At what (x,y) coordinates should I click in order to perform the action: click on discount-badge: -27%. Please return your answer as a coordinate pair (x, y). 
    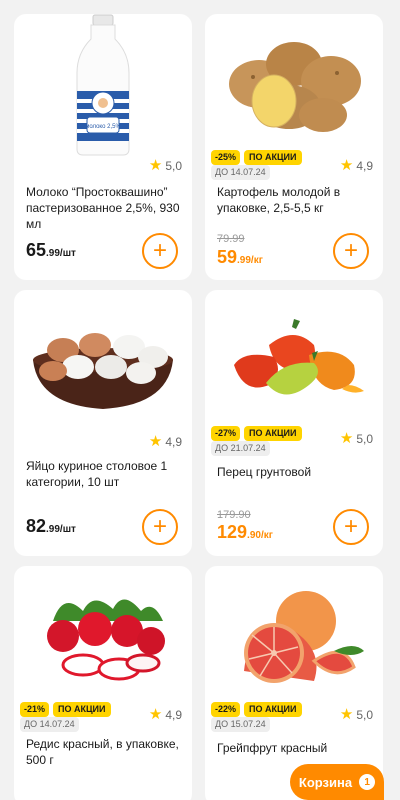
    Looking at the image, I should click on (226, 433).